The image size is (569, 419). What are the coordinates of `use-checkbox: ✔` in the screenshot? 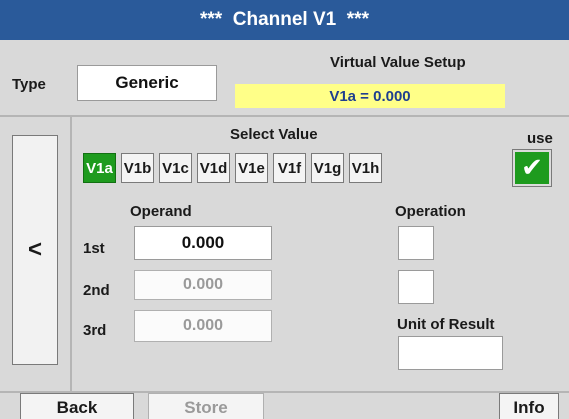 It's located at (532, 168).